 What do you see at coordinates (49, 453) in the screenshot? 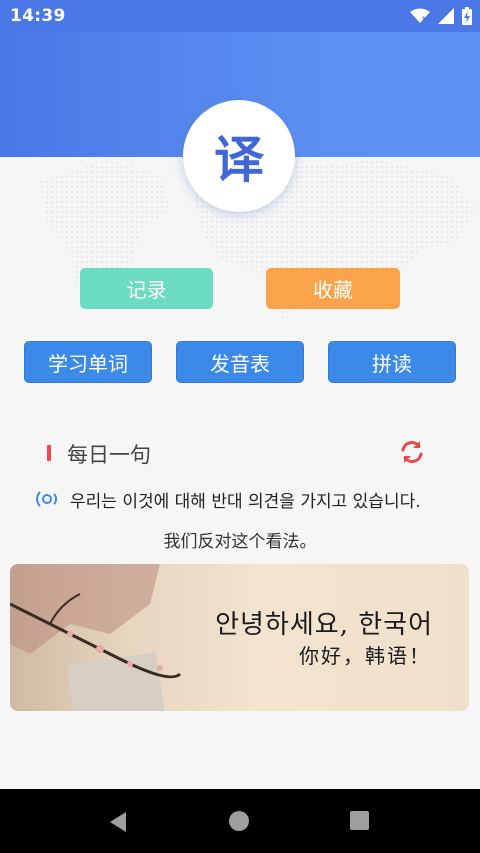
I see `section-marker` at bounding box center [49, 453].